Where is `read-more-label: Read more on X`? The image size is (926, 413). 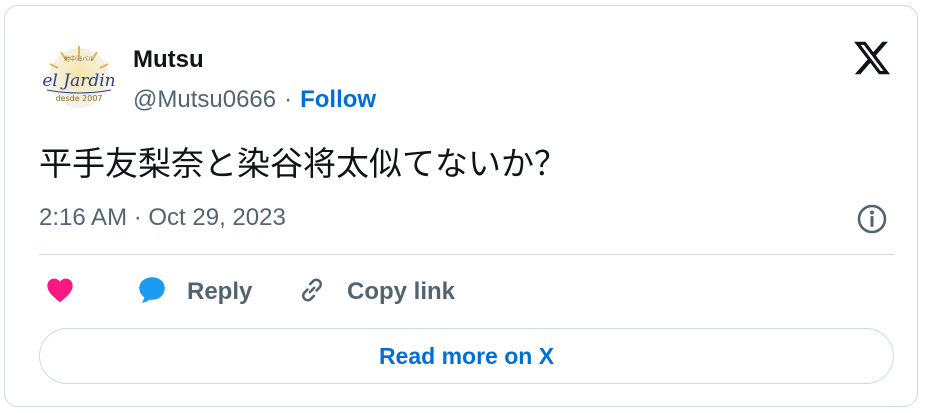
read-more-label: Read more on X is located at coordinates (466, 355).